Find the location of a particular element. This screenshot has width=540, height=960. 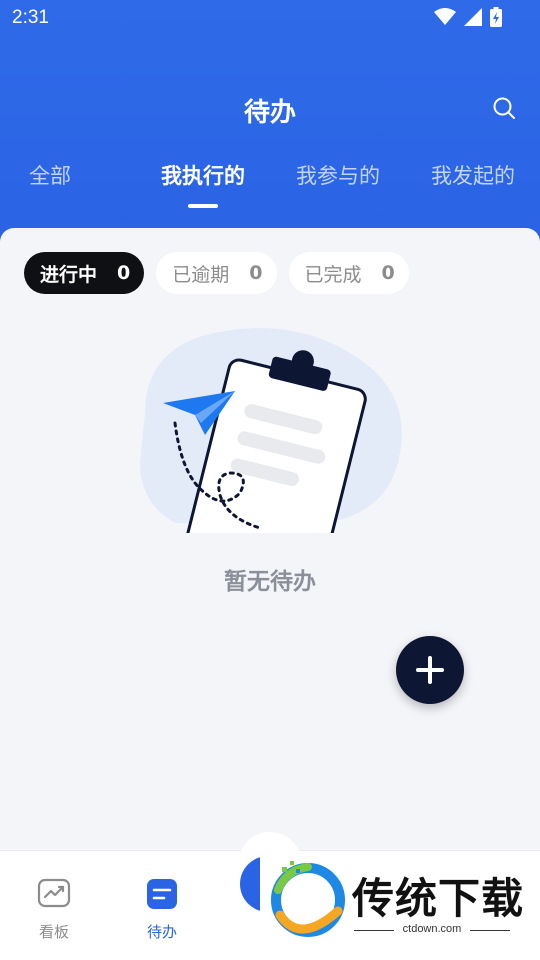

chart-board-icon is located at coordinates (54, 893).